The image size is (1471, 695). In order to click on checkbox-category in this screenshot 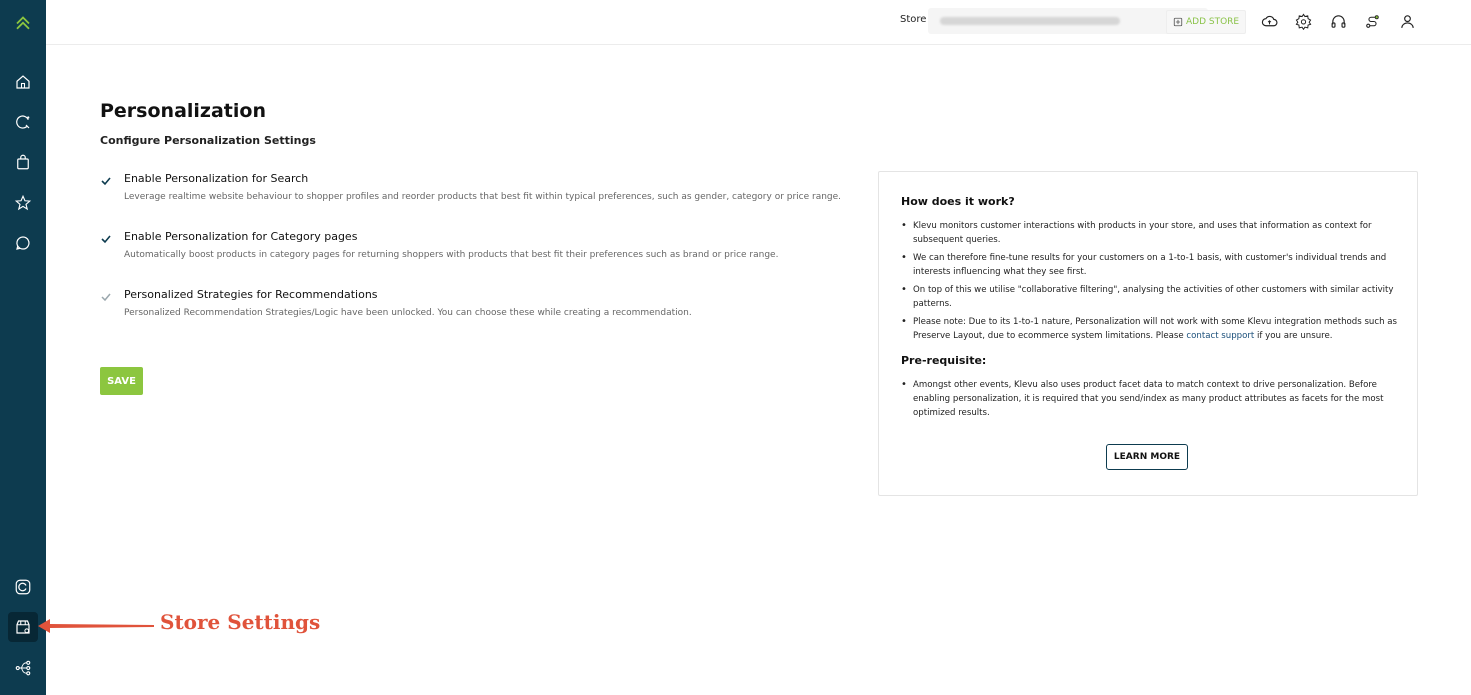, I will do `click(106, 239)`.